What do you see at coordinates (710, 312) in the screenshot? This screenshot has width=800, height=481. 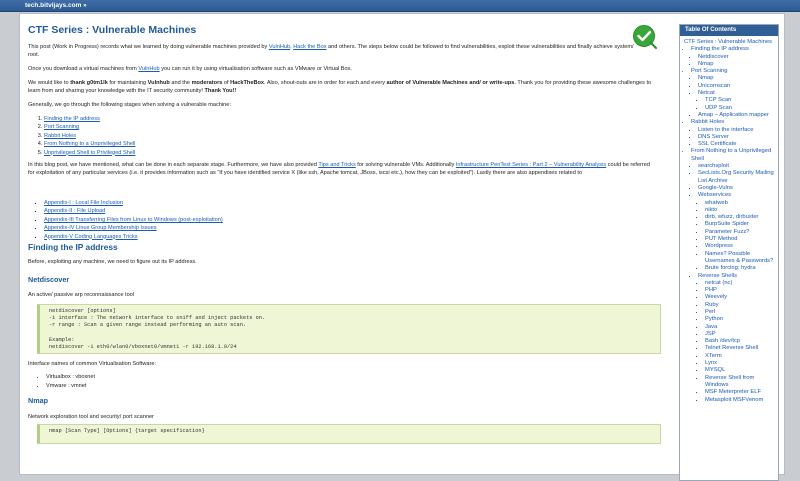 I see `toc-link: Perl` at bounding box center [710, 312].